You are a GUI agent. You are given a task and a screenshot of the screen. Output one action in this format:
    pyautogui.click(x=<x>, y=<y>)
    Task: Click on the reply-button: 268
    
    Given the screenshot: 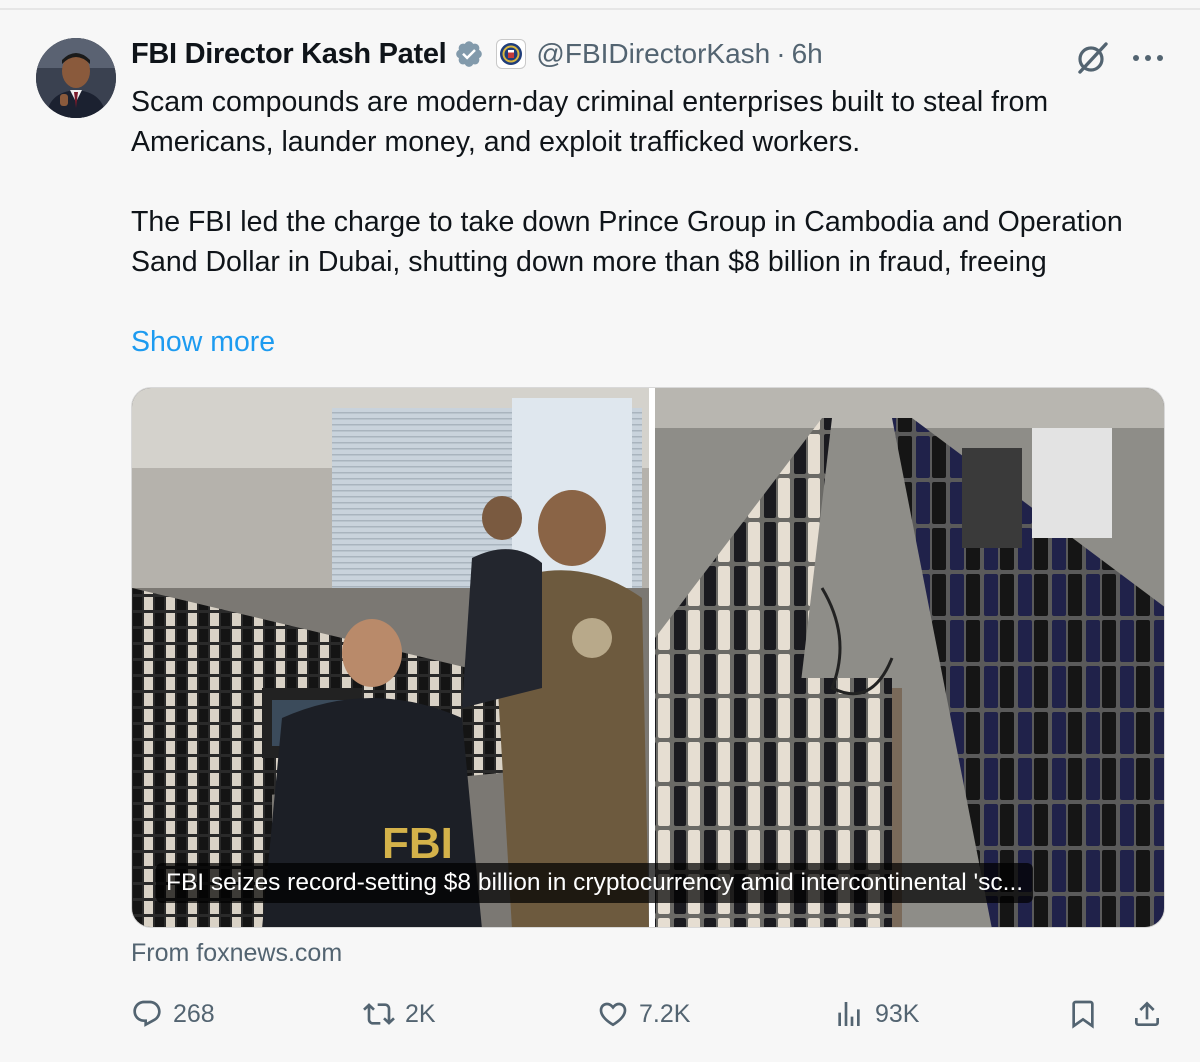 What is the action you would take?
    pyautogui.click(x=173, y=1014)
    